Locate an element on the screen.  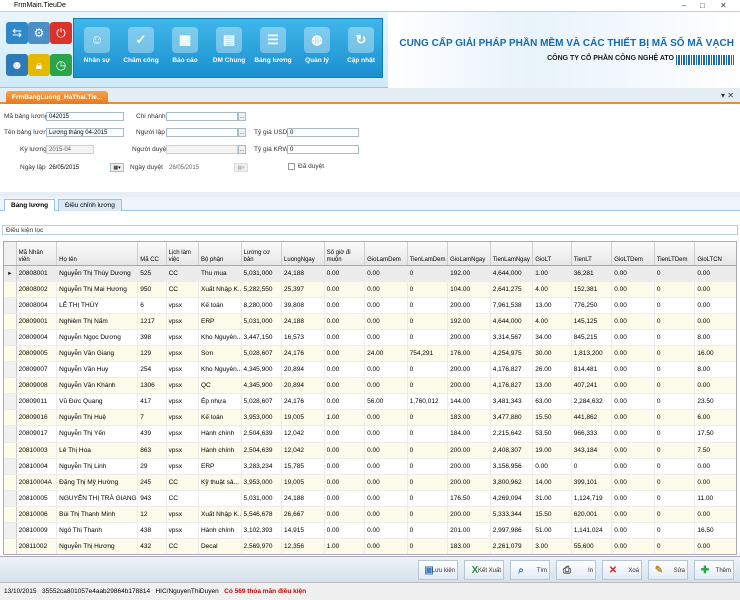
table-cell: 620,001 is located at coordinates (592, 515).